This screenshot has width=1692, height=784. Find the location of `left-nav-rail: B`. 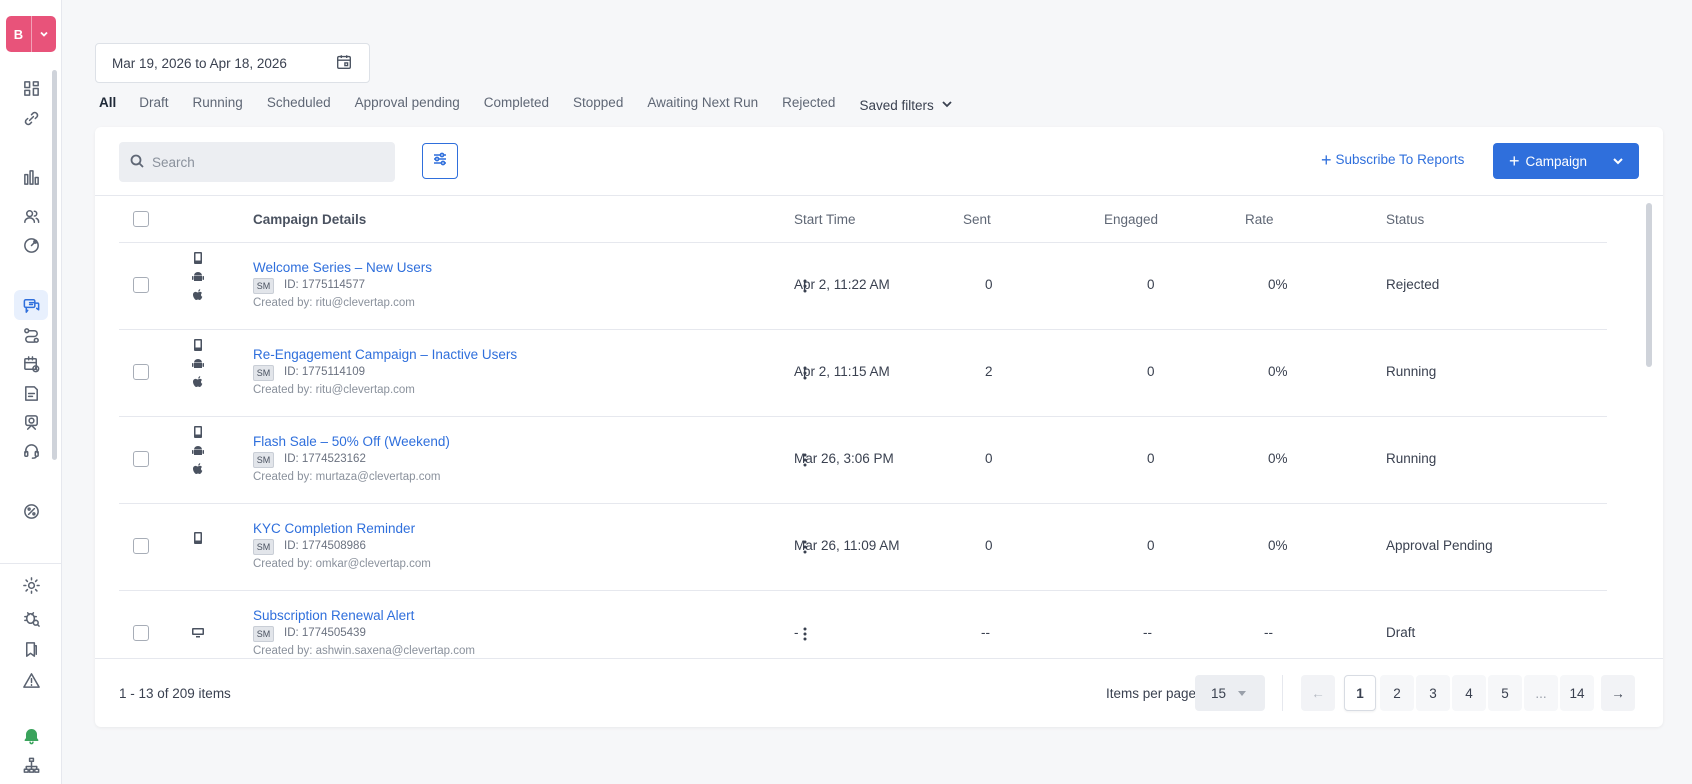

left-nav-rail: B is located at coordinates (31, 392).